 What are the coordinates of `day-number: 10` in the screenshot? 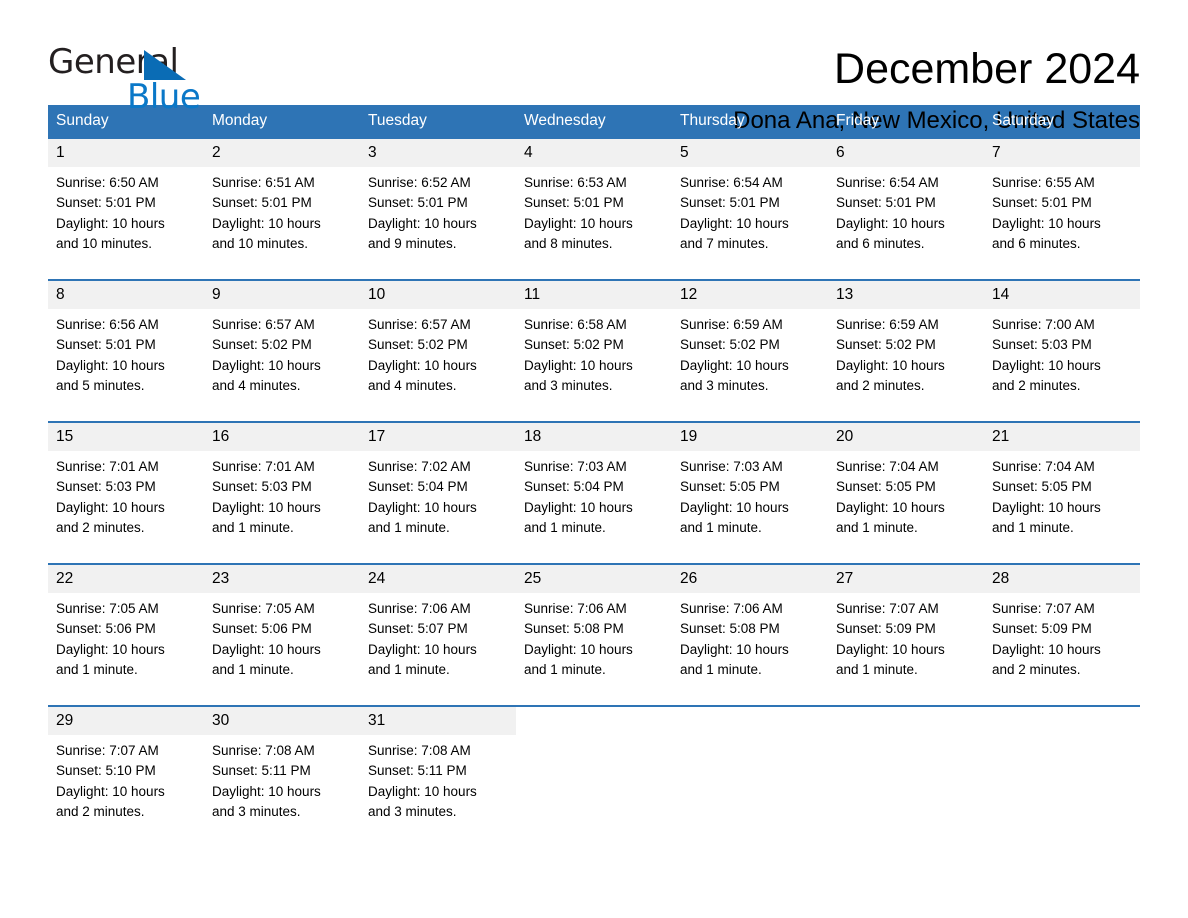 It's located at (438, 295).